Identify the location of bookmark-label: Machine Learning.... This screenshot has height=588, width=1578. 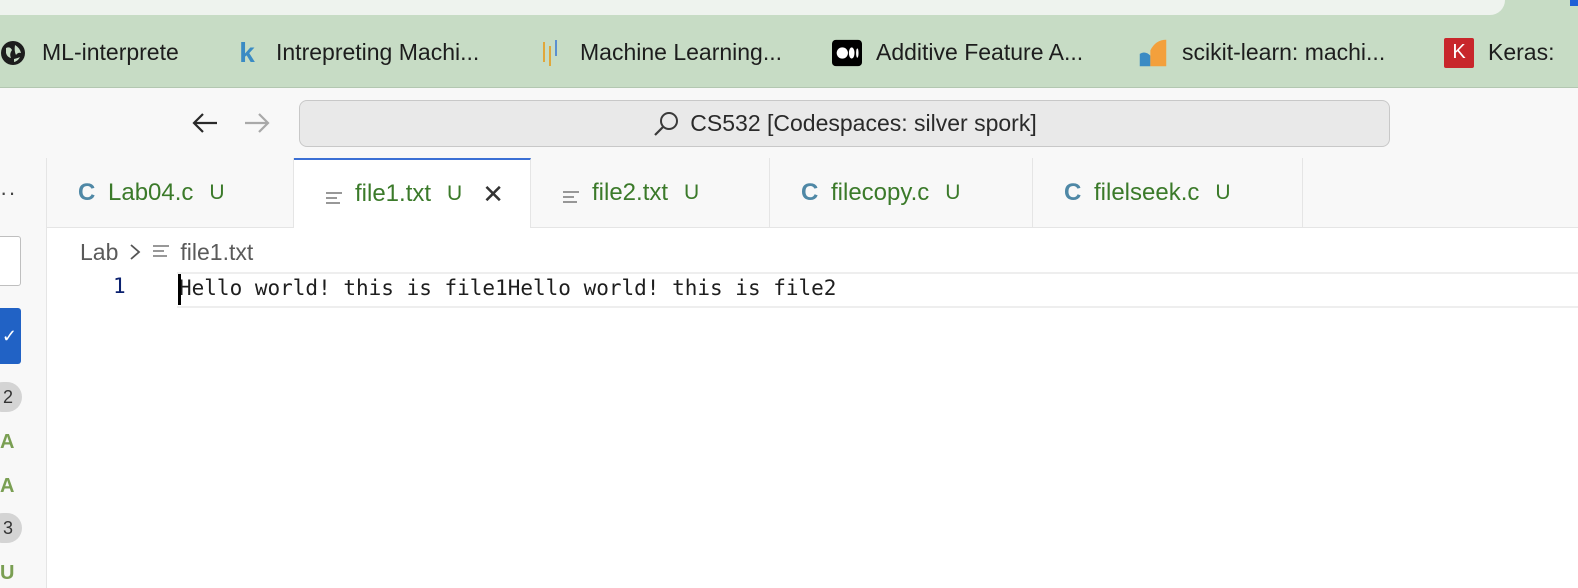
(681, 52).